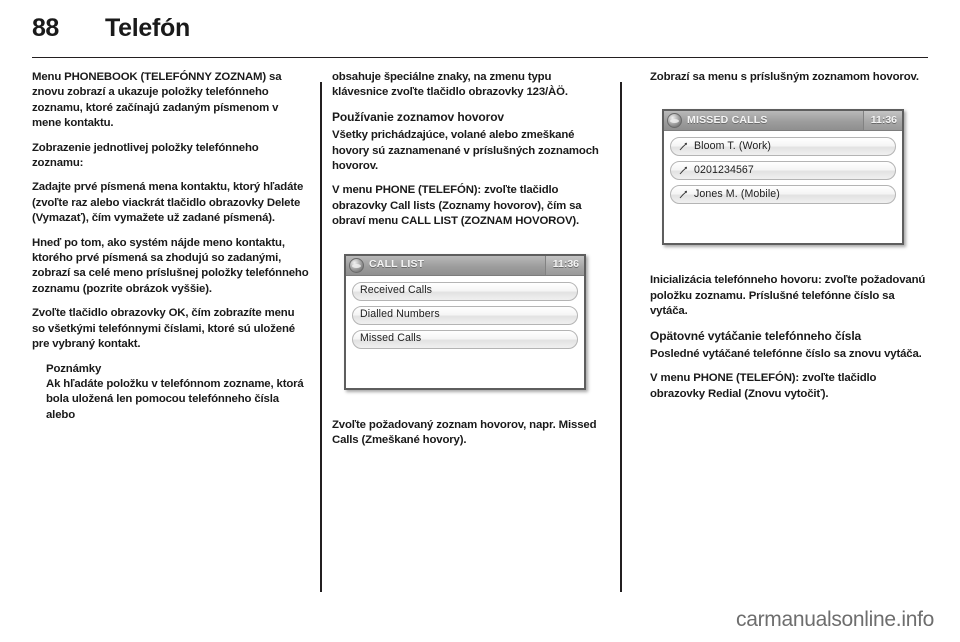 The image size is (960, 642). What do you see at coordinates (418, 116) in the screenshot?
I see `col2-heading: Používanie zoznamov hovorov` at bounding box center [418, 116].